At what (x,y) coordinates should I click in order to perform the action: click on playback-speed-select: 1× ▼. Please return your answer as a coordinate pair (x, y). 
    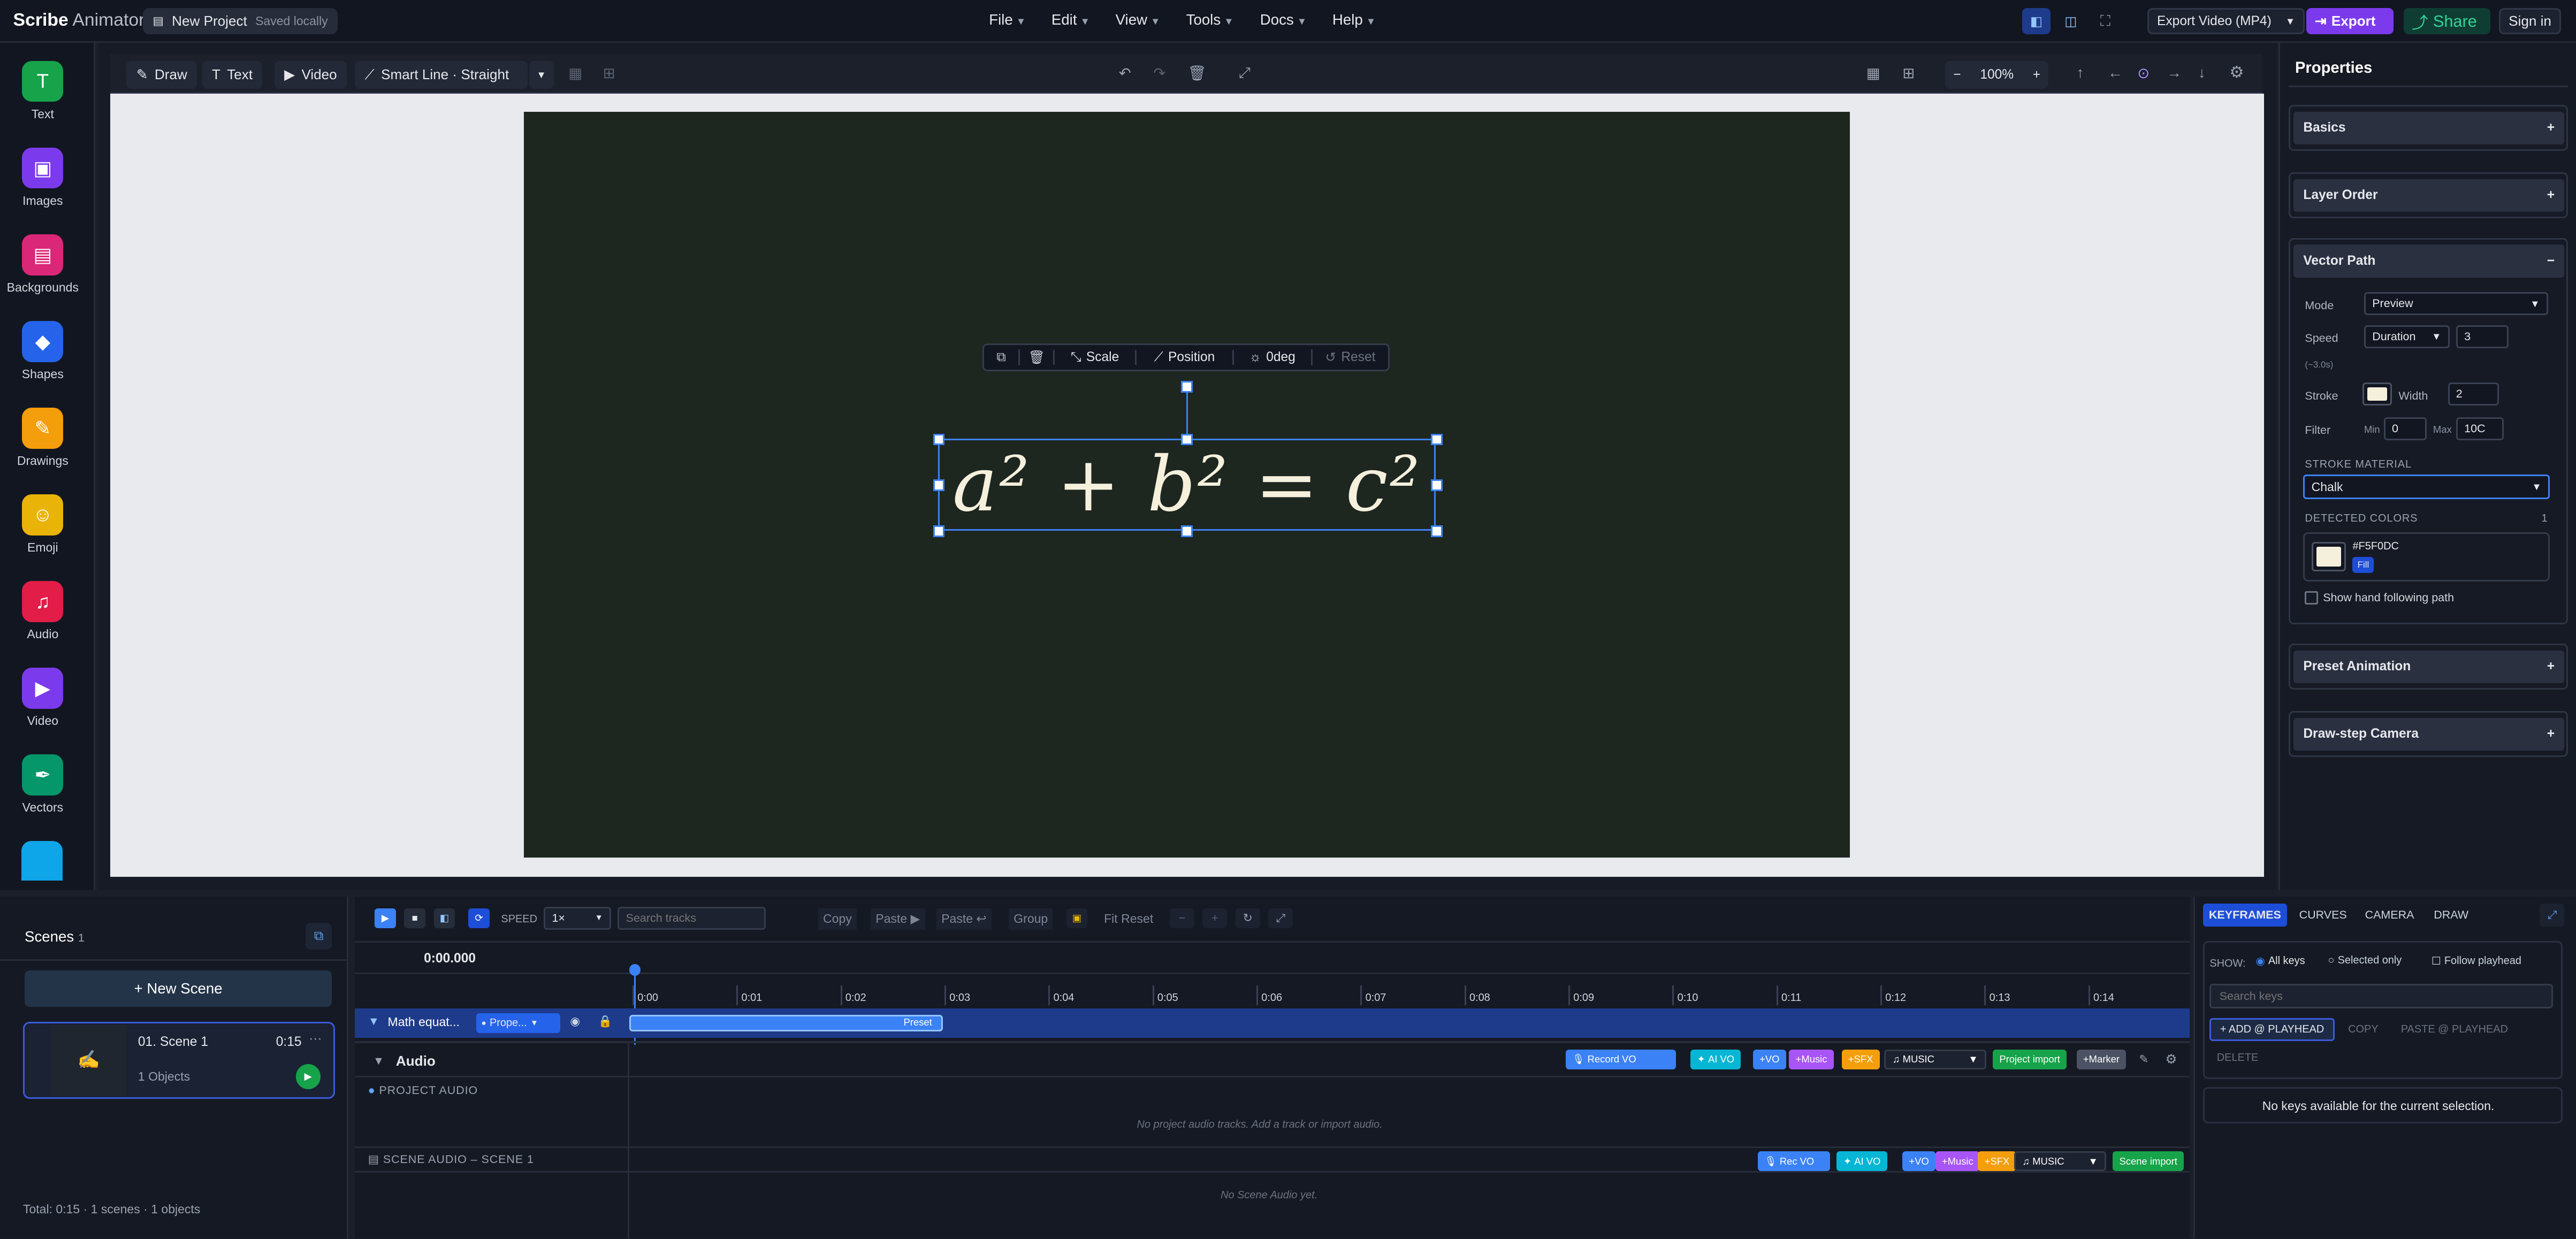
    Looking at the image, I should click on (578, 918).